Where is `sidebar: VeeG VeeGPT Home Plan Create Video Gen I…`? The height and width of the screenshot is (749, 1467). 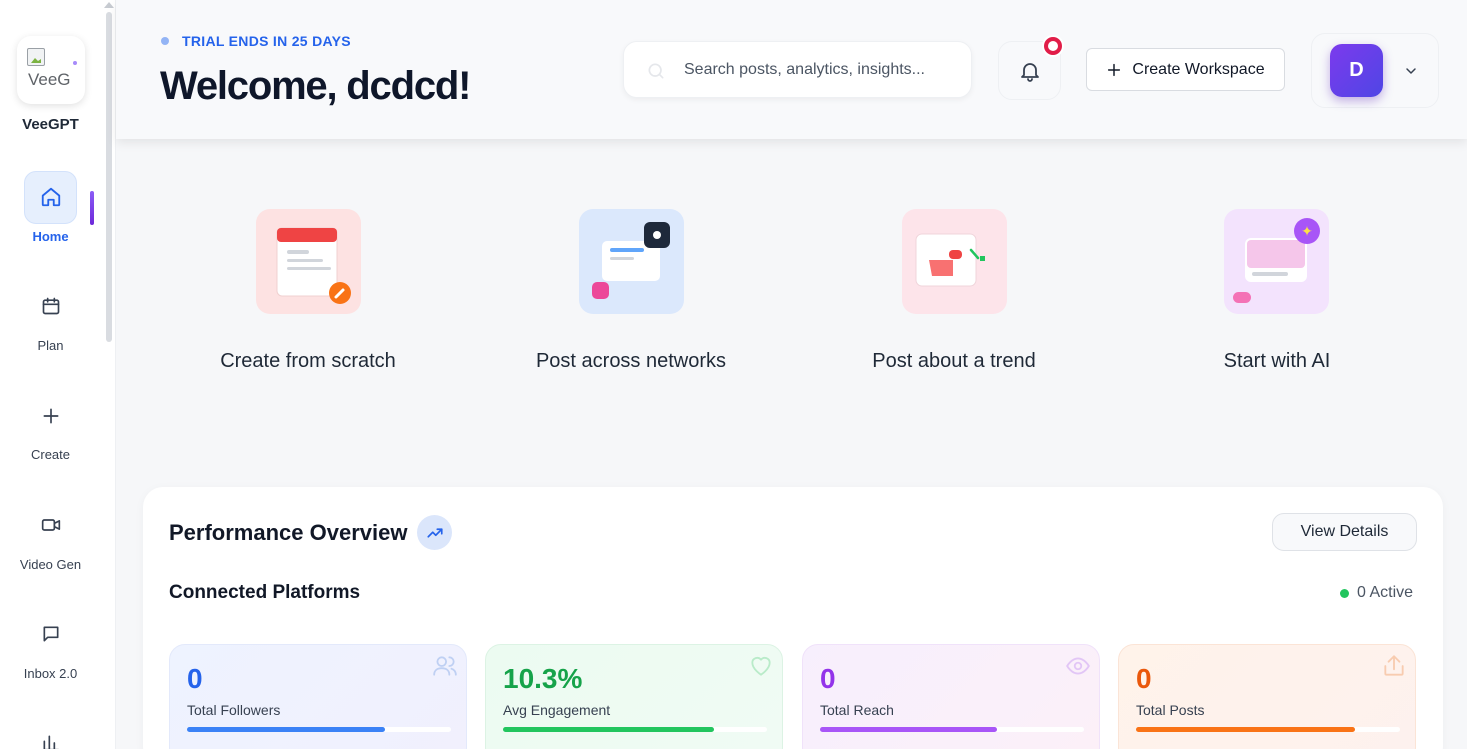 sidebar: VeeG VeeGPT Home Plan Create Video Gen I… is located at coordinates (58, 374).